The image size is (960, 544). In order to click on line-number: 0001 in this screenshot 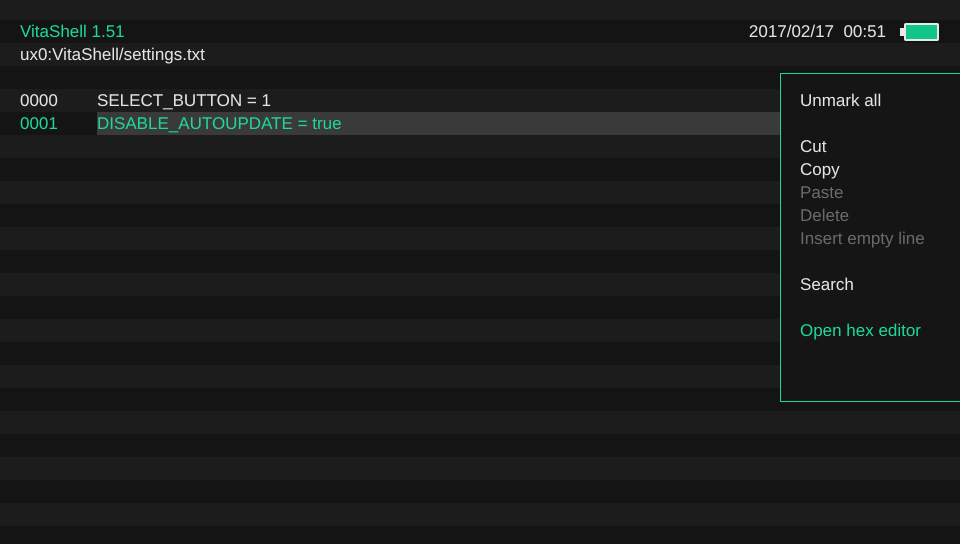, I will do `click(39, 124)`.